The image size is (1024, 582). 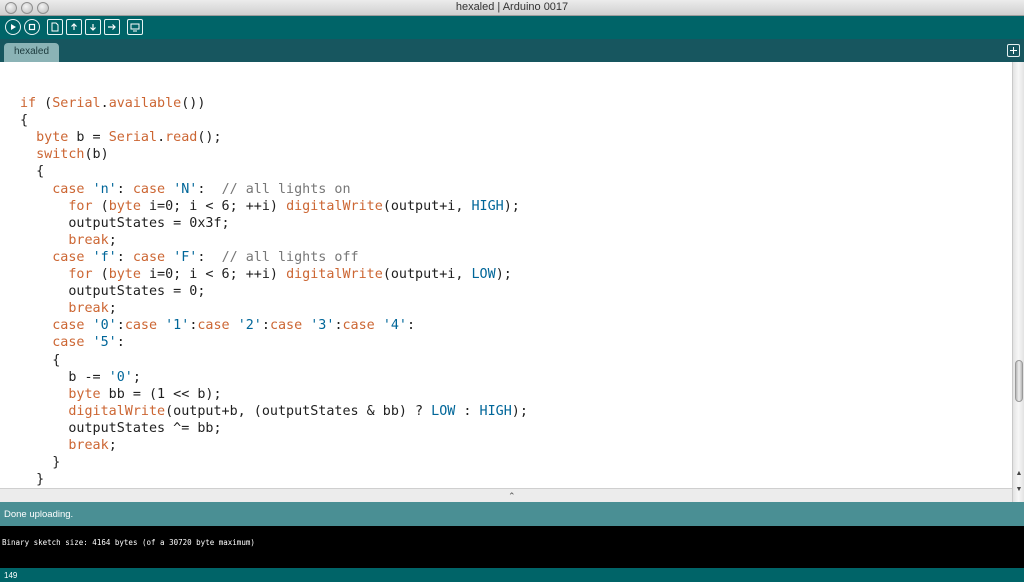 I want to click on code-line: byte b = Serial.read();, so click(x=274, y=137).